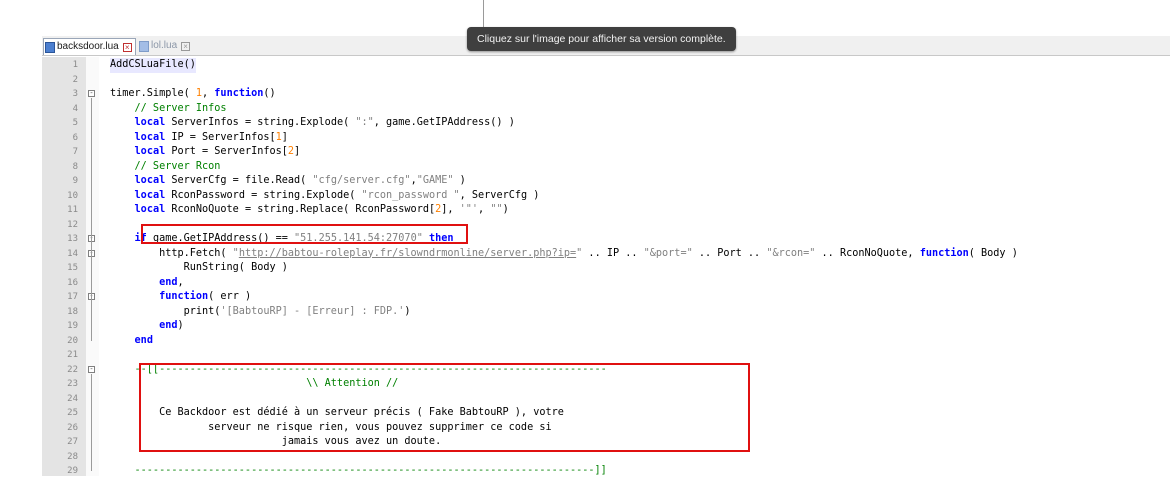  Describe the element at coordinates (304, 234) in the screenshot. I see `ip-highlight-box` at that location.